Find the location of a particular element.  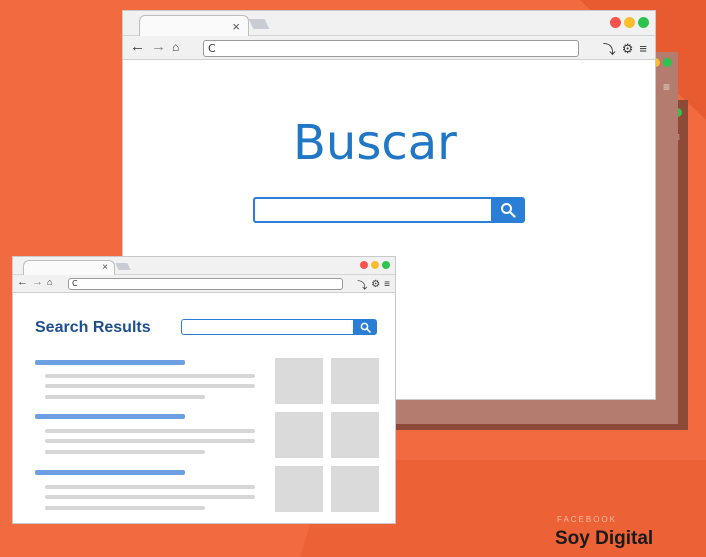

brand-label-soy-digital: Soy Digital is located at coordinates (604, 538).